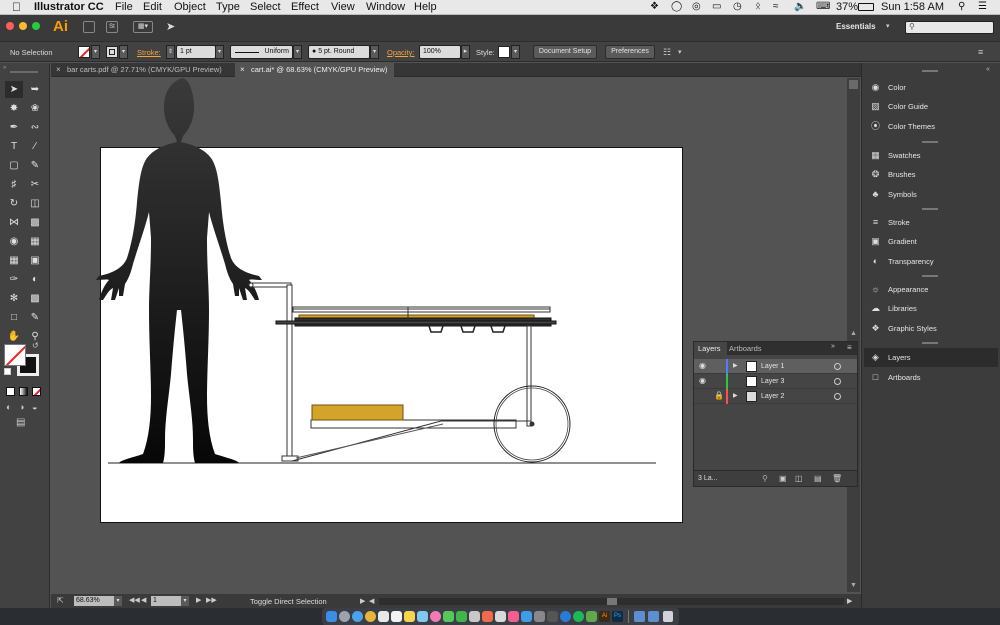 The width and height of the screenshot is (1000, 625). I want to click on layer-name: Layer 2, so click(772, 396).